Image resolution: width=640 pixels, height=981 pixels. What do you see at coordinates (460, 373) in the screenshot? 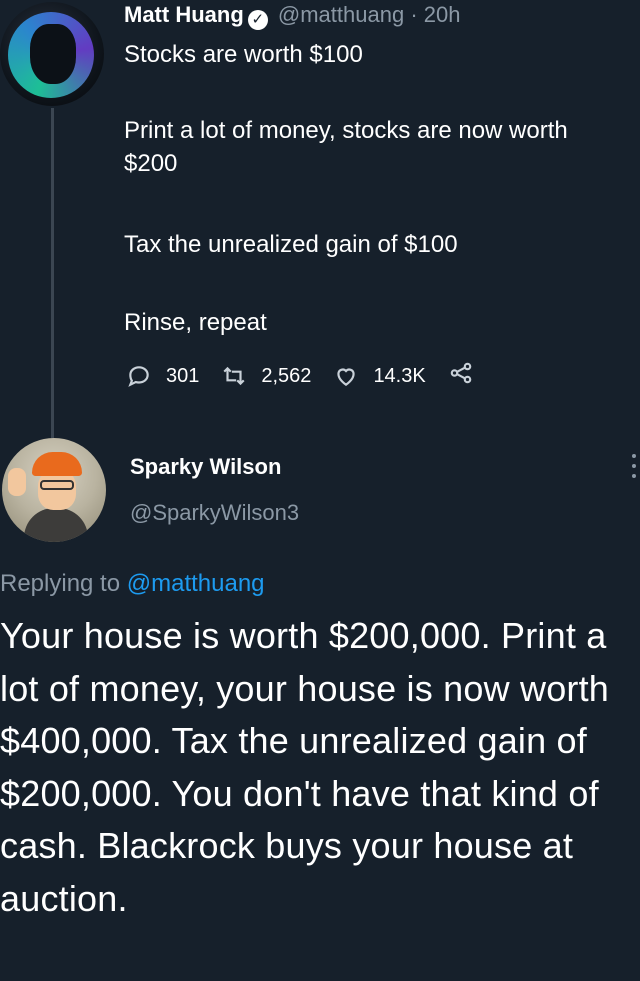
I see `share-icon` at bounding box center [460, 373].